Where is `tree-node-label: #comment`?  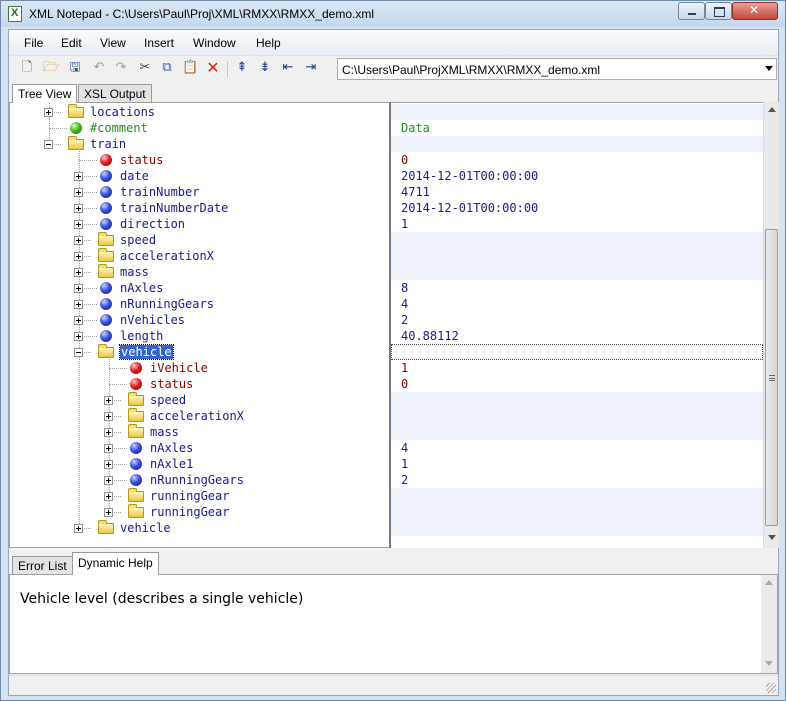 tree-node-label: #comment is located at coordinates (119, 128).